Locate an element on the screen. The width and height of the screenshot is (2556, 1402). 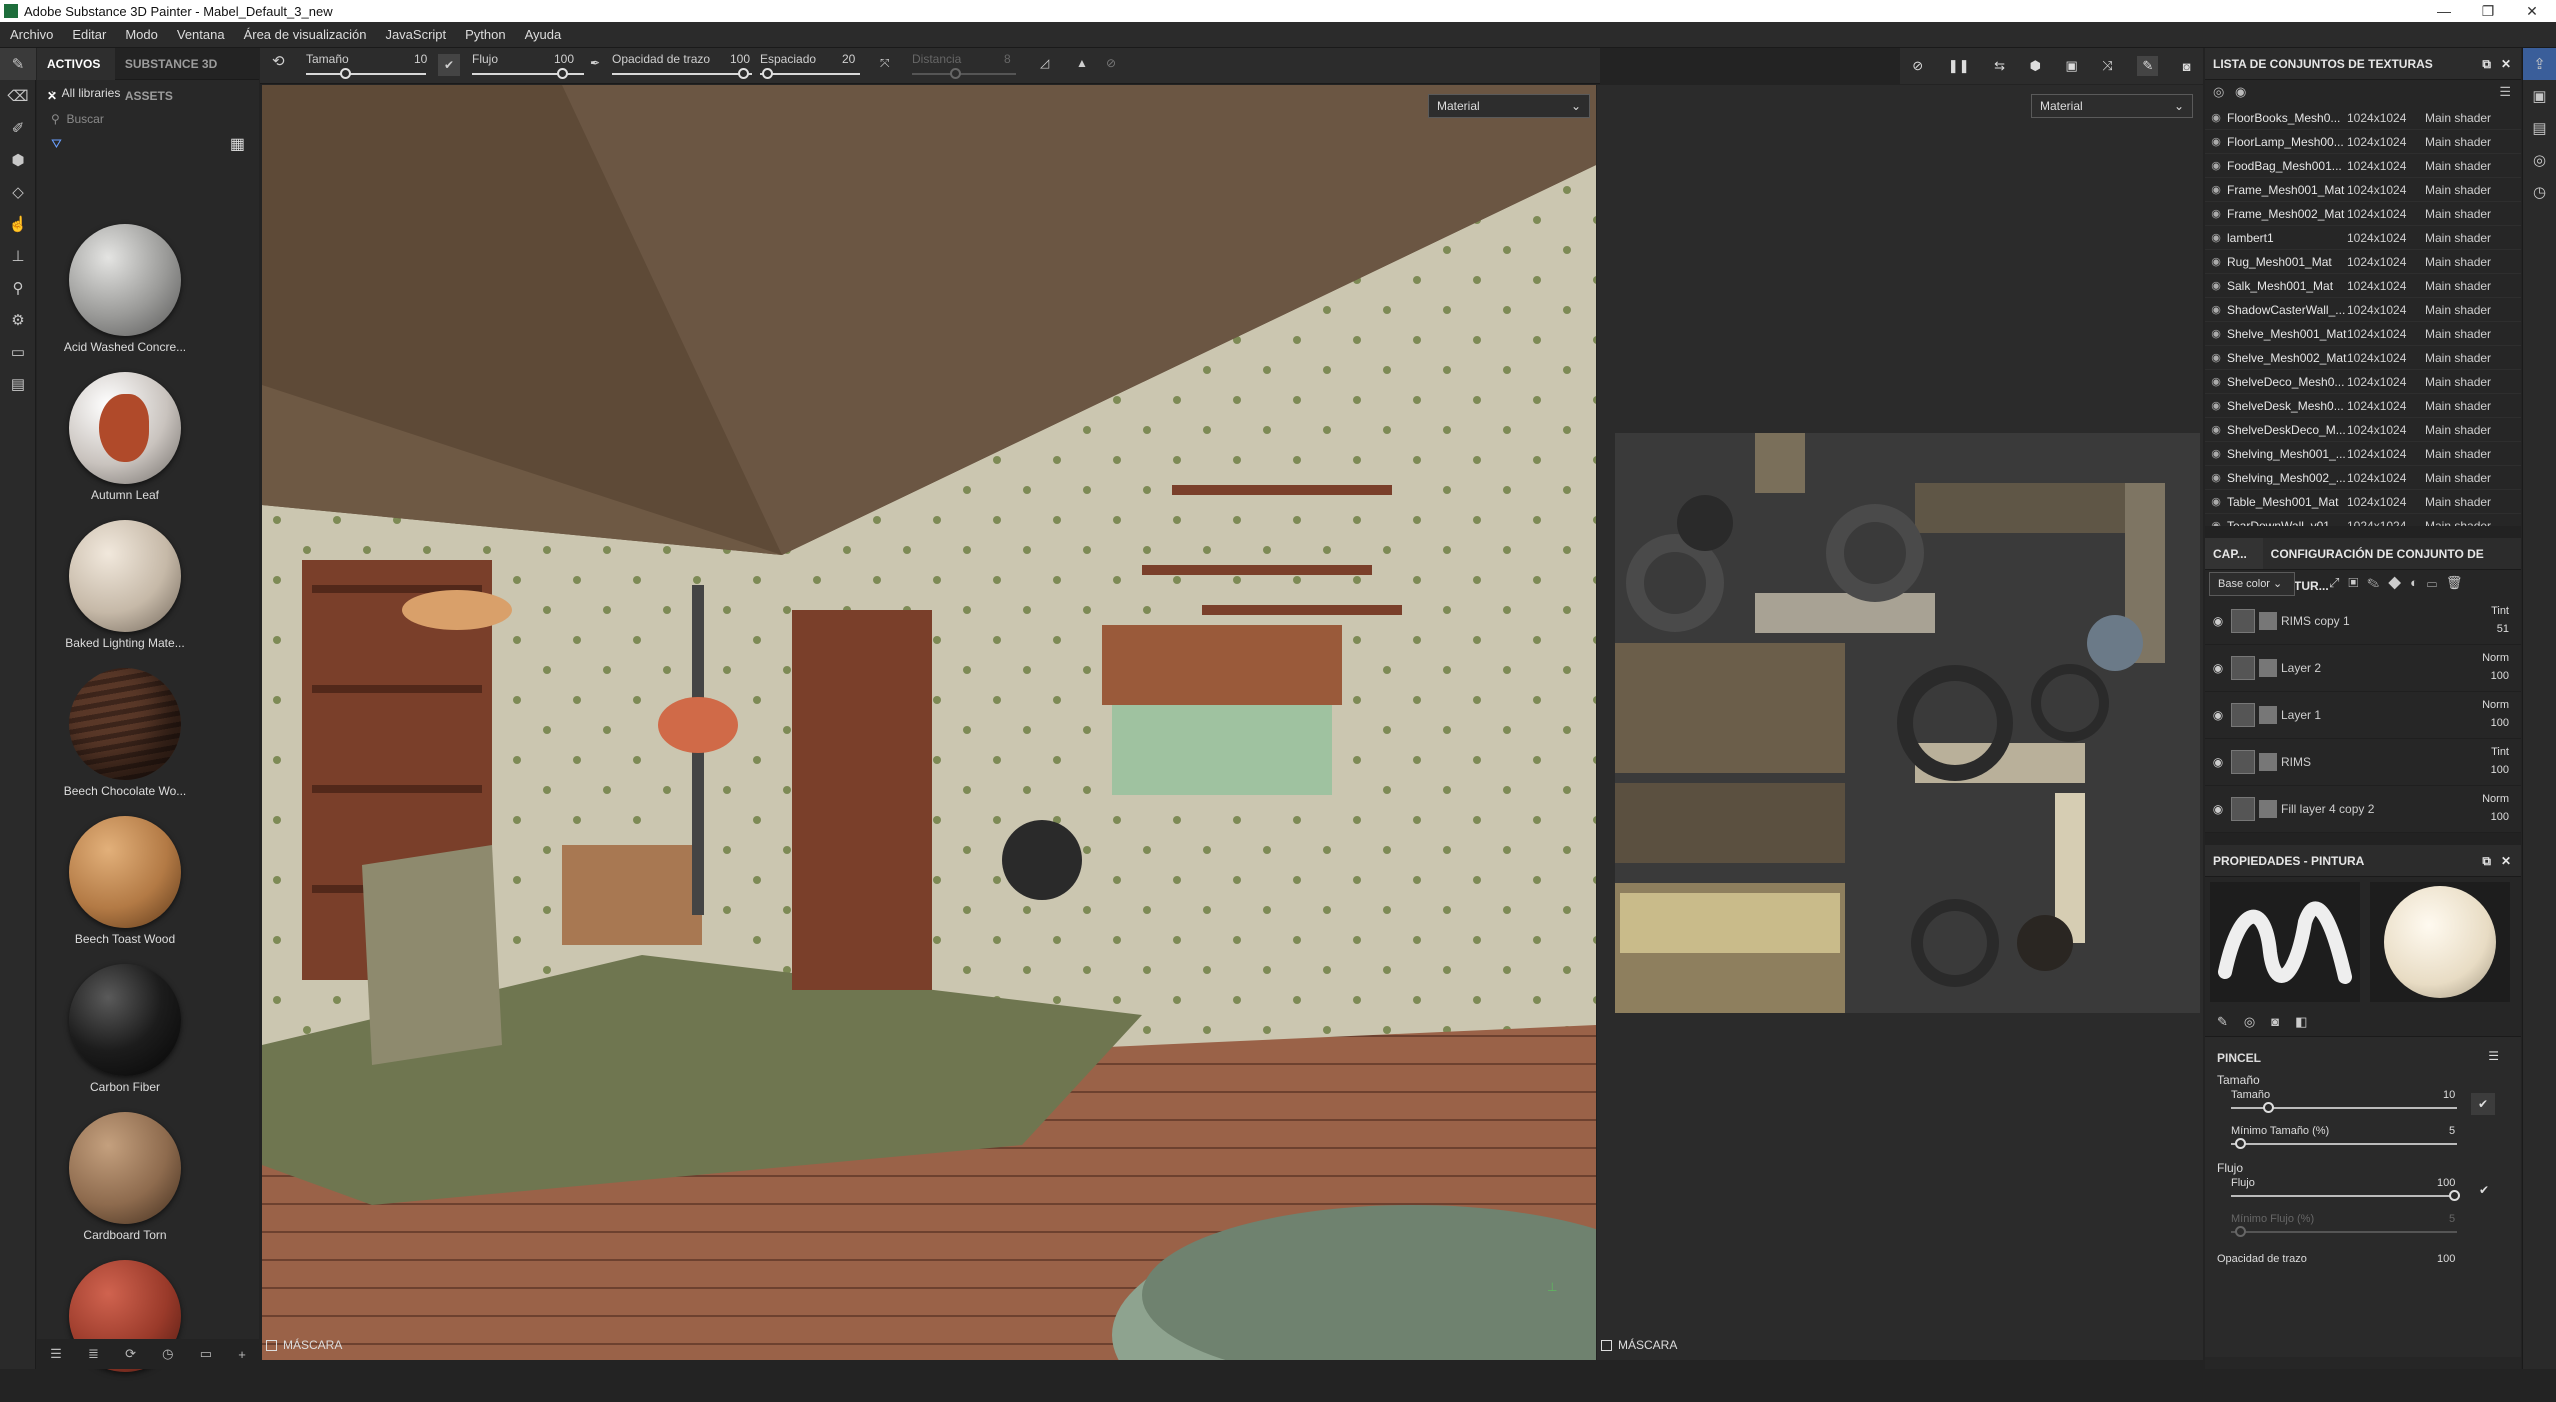
texture-set-row: ◉ FloorBooks_Mesh0... 1024x1024 Main shader is located at coordinates (2363, 118).